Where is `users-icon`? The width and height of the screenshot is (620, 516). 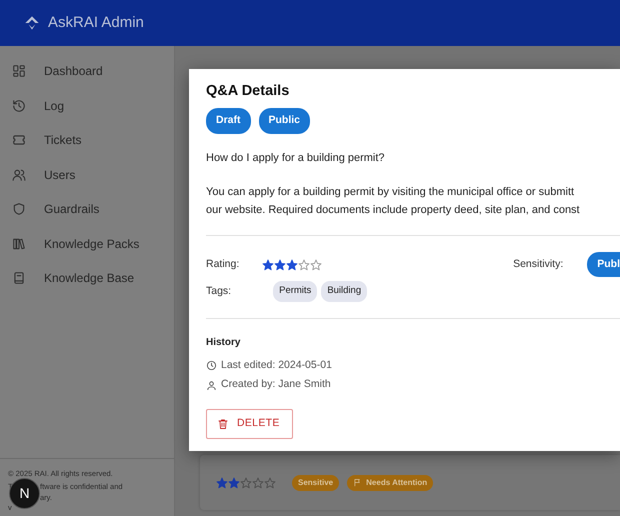 users-icon is located at coordinates (19, 175).